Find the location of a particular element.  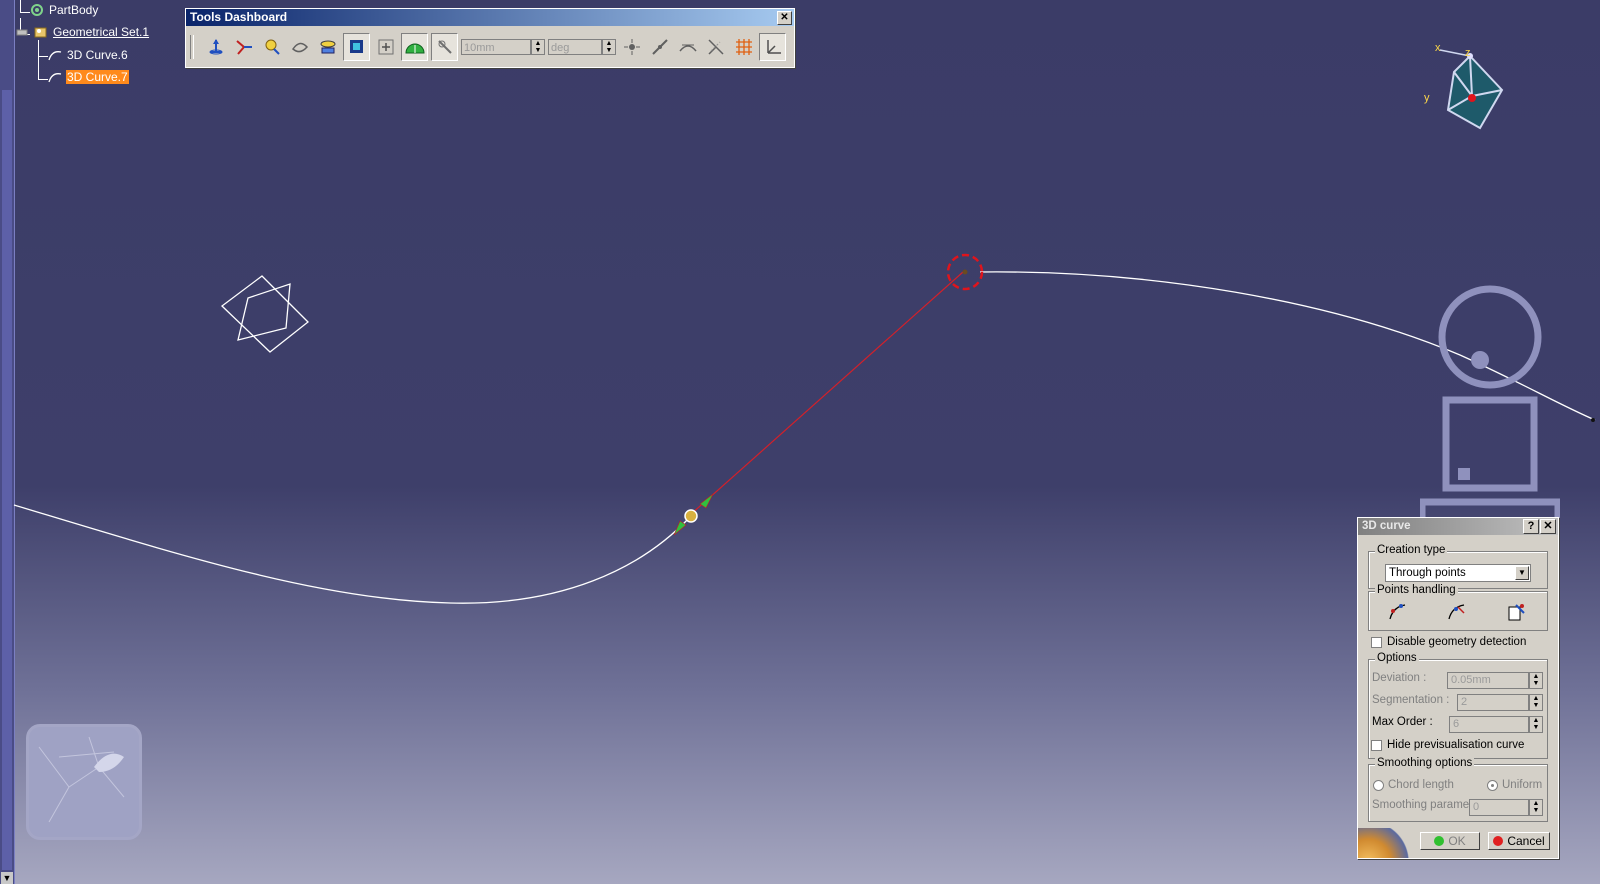

smoothing-options-label: Smoothing options is located at coordinates (1425, 763).